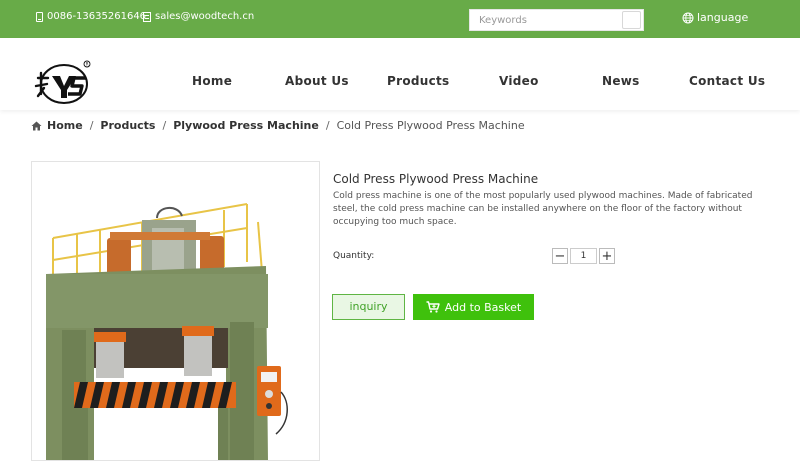  I want to click on nav-news: News, so click(621, 81).